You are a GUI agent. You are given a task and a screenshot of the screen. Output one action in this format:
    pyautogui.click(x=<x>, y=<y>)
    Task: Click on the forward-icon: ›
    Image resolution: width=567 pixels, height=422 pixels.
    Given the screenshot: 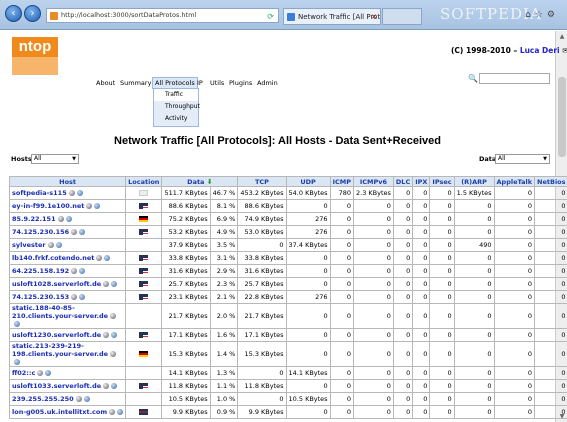 What is the action you would take?
    pyautogui.click(x=32, y=13)
    